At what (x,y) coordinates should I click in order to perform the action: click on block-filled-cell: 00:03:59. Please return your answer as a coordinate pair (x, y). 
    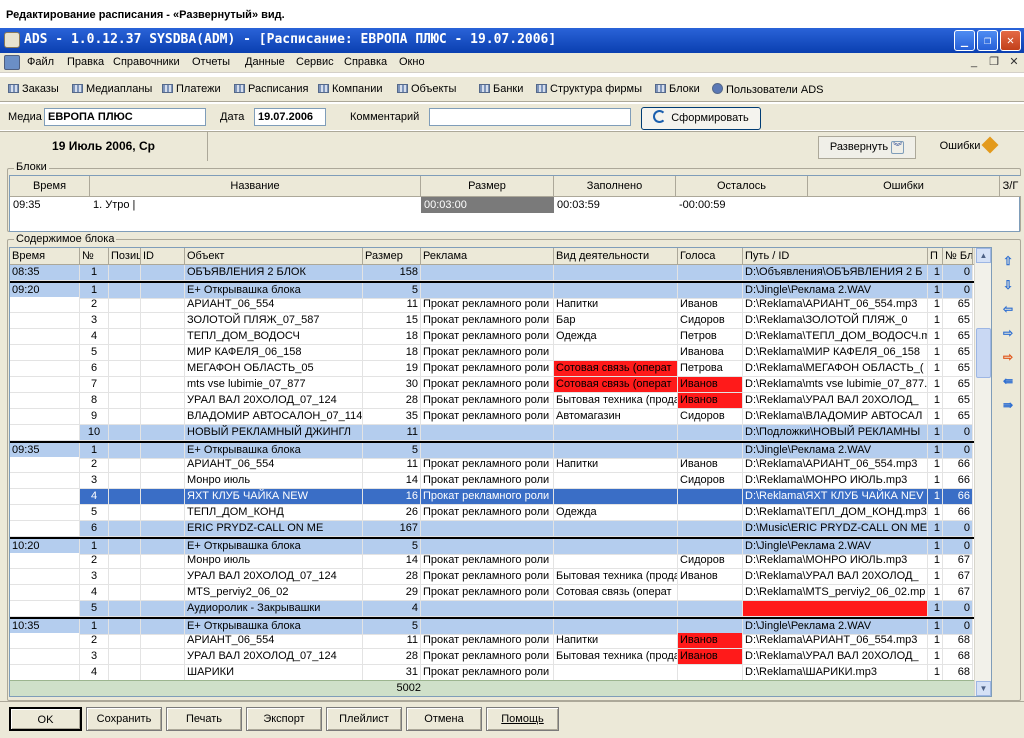
    Looking at the image, I should click on (615, 205).